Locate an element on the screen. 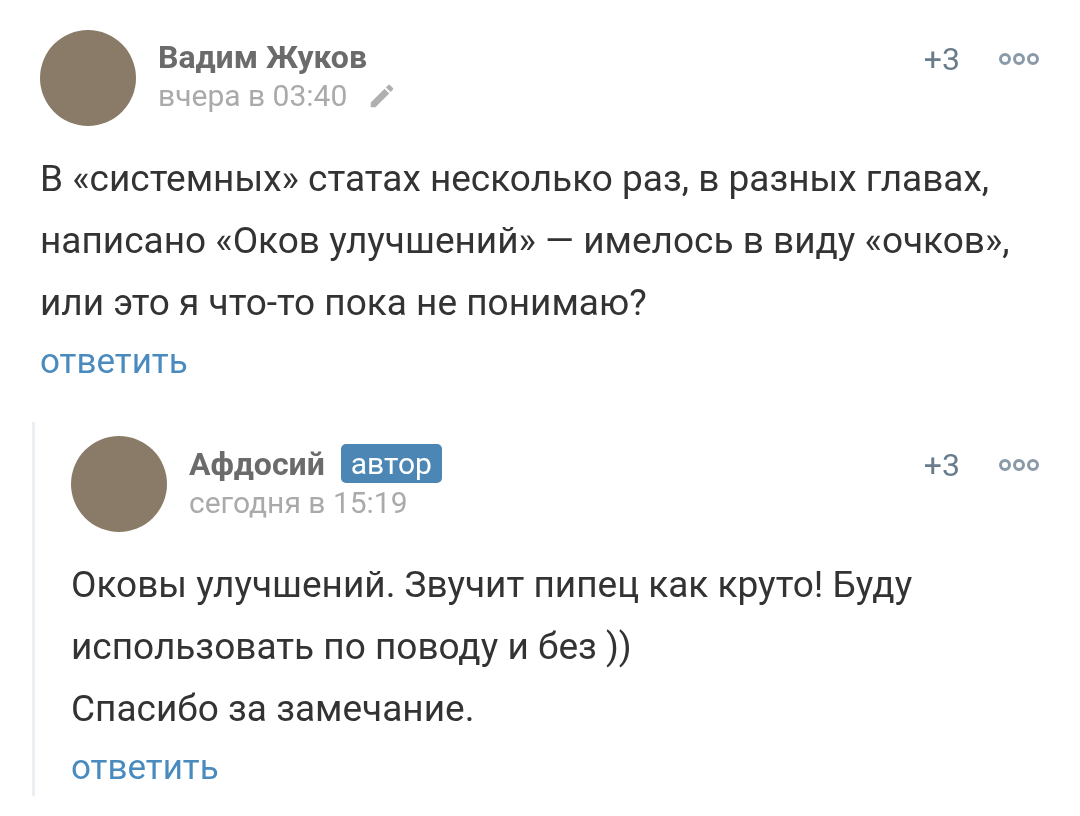 The height and width of the screenshot is (816, 1080). author-name: Афдосий is located at coordinates (257, 463).